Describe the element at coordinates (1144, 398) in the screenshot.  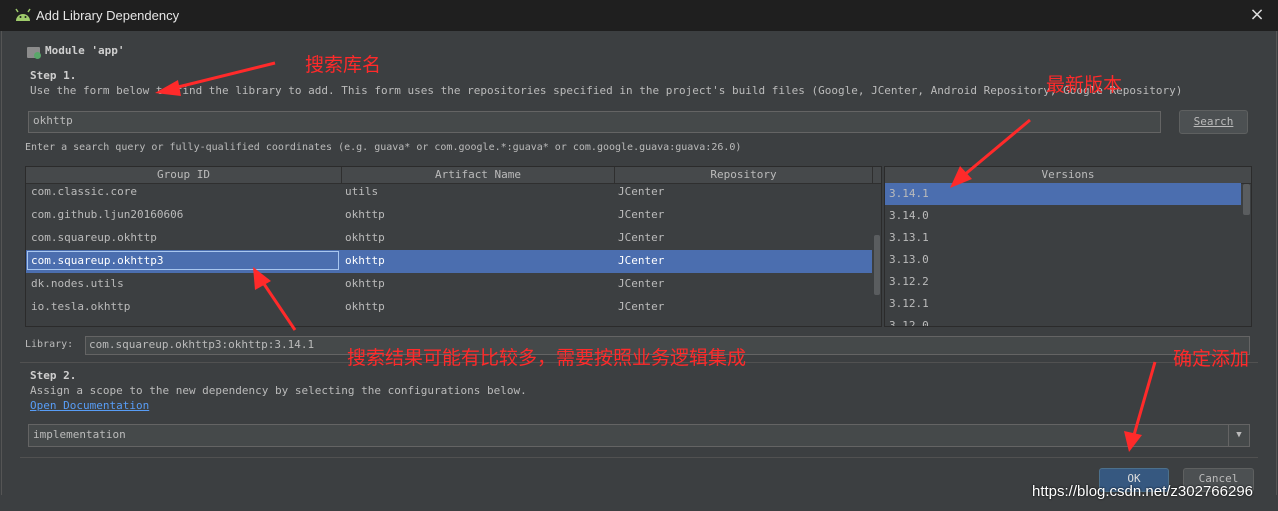
I see `arrow-to-ok-button` at that location.